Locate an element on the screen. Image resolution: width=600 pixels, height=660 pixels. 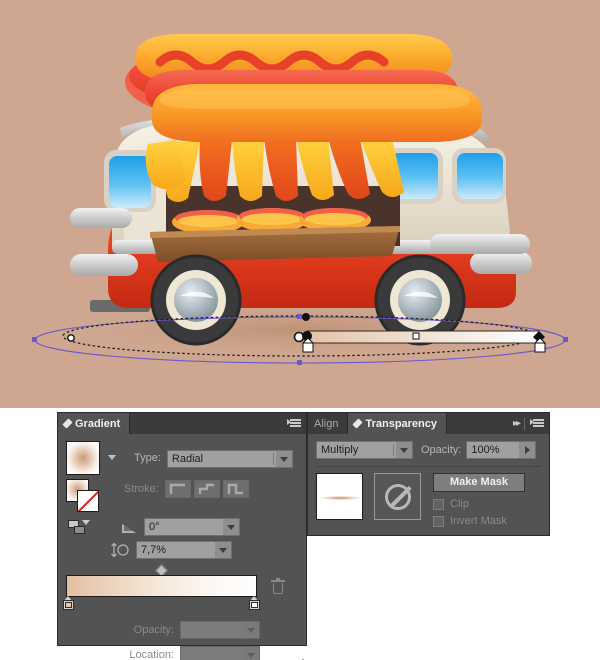
collapse-panel-double-arrow-icon: ▸▸ is located at coordinates (517, 423).